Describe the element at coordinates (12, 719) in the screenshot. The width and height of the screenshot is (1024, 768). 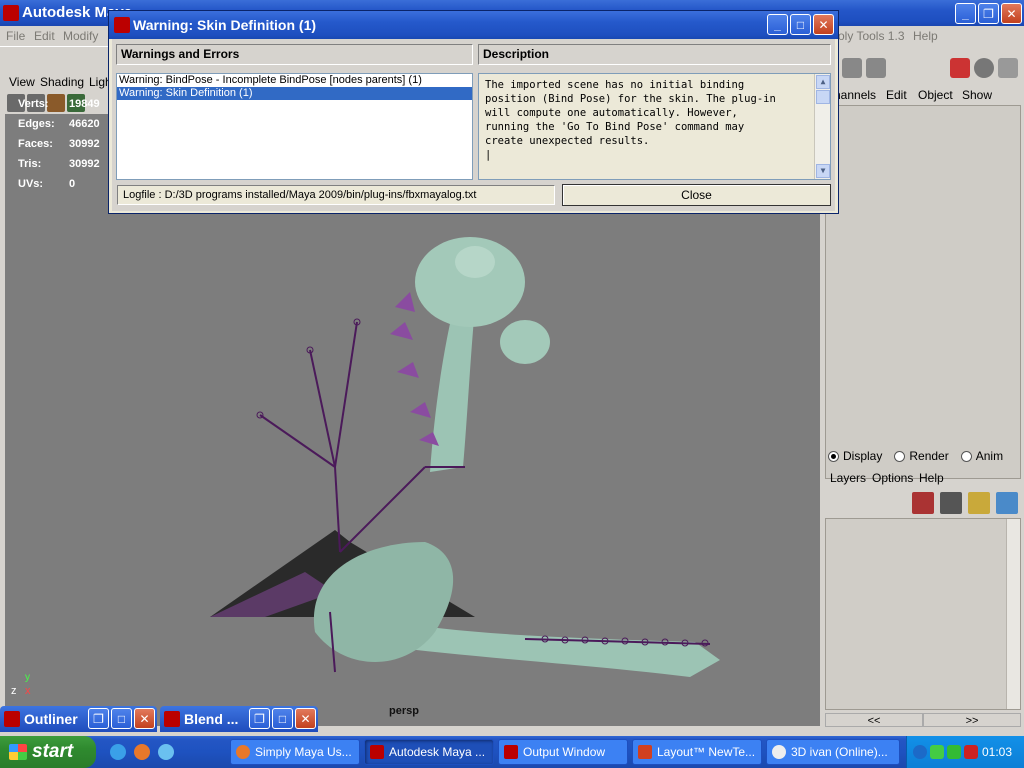
I see `outliner-app-icon` at that location.